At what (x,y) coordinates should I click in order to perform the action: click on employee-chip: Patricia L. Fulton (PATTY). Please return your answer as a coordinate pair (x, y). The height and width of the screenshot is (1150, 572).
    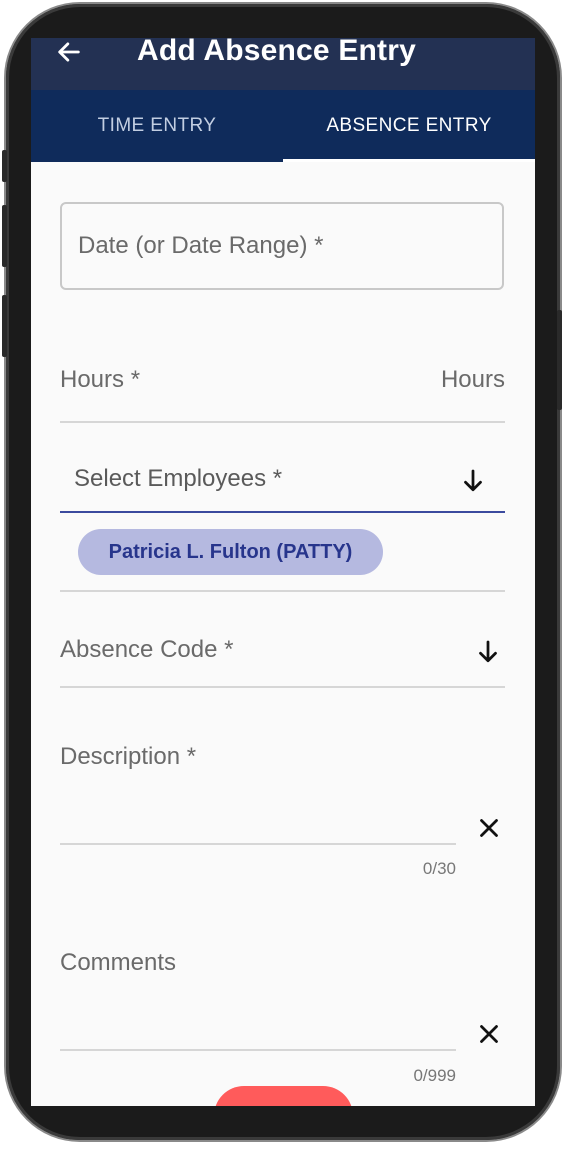
    Looking at the image, I should click on (230, 552).